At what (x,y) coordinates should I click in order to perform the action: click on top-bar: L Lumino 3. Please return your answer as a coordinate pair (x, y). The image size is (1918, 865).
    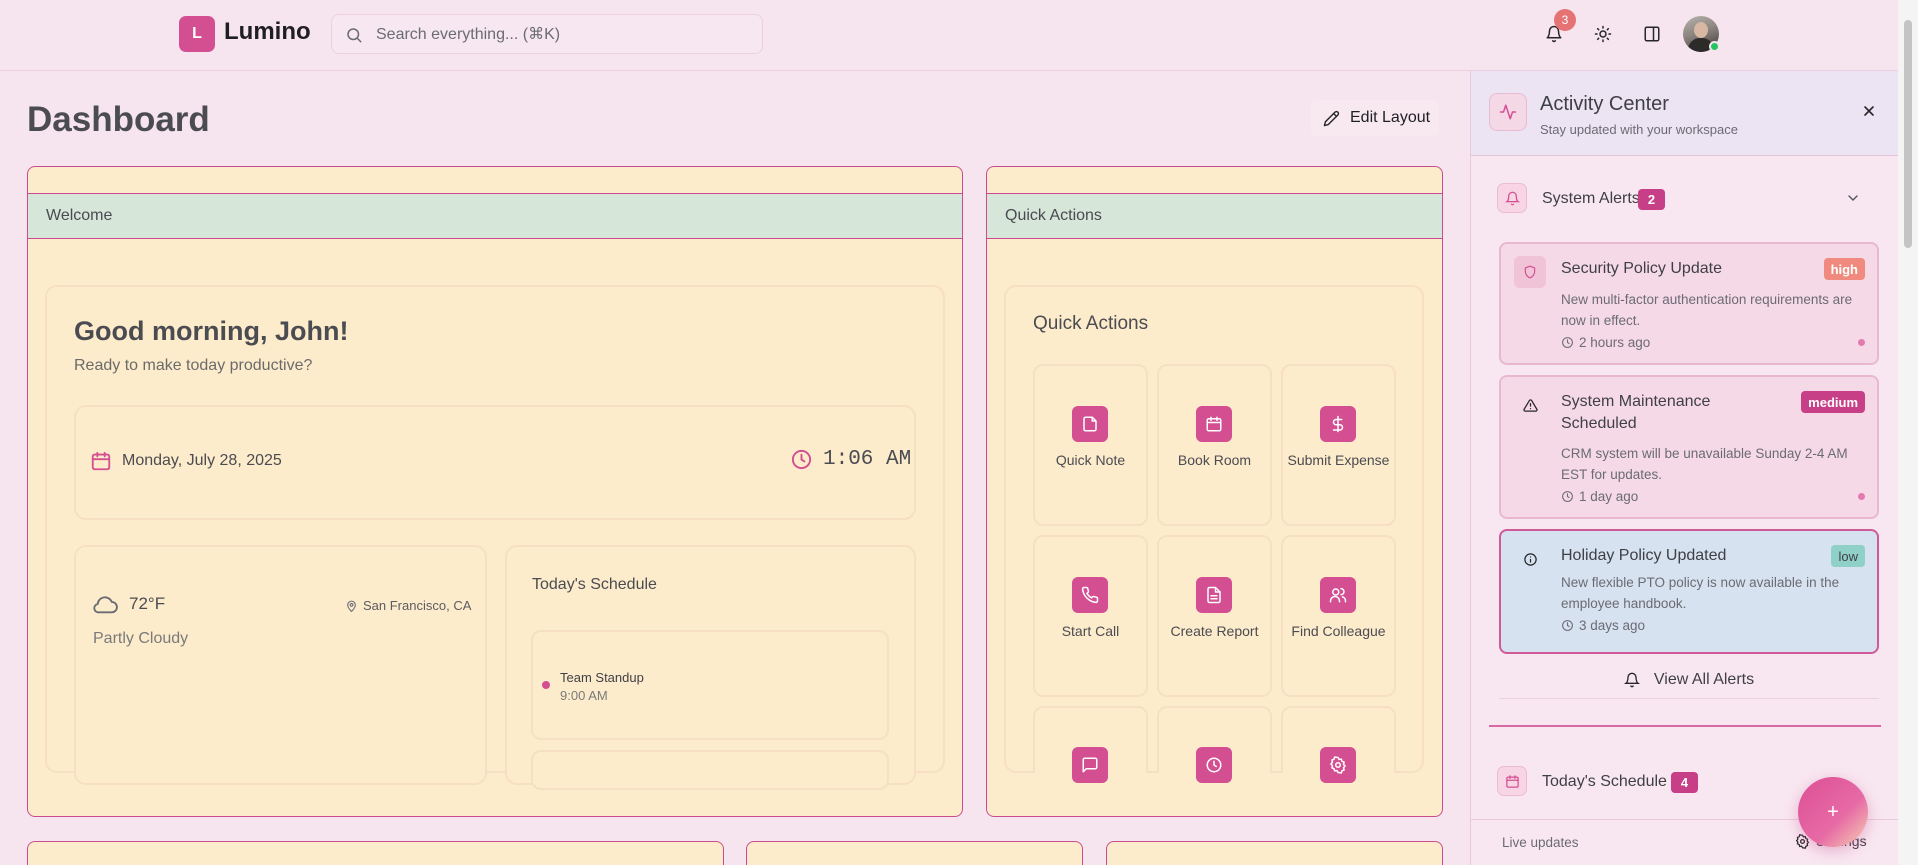
    Looking at the image, I should click on (949, 35).